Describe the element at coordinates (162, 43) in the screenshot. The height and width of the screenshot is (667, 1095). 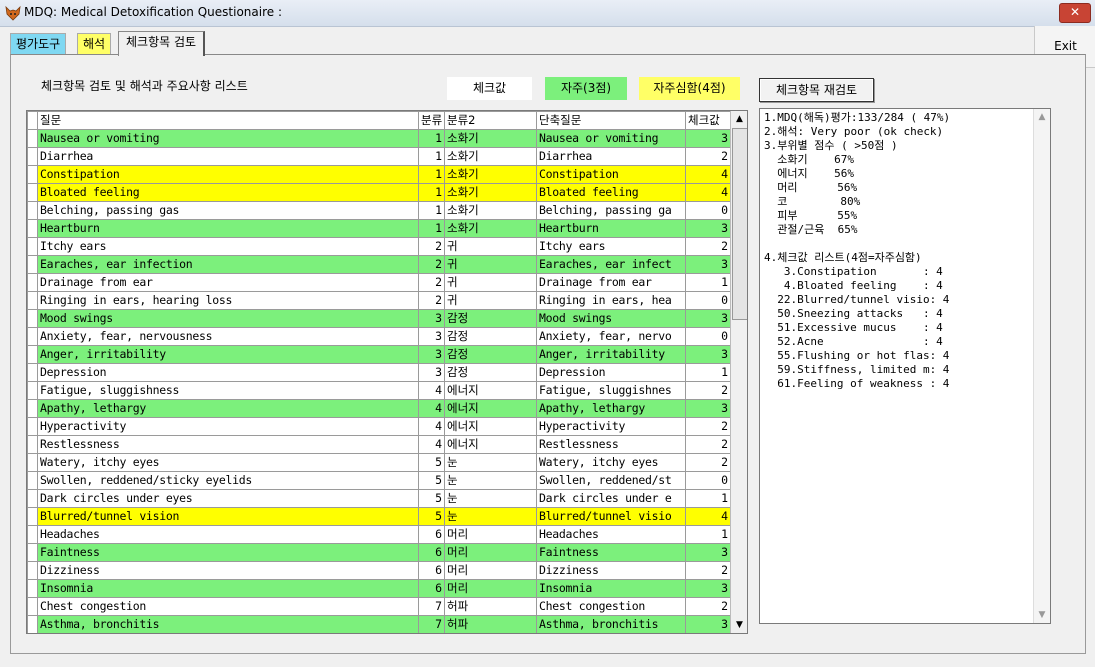
I see `tab-check-item-review: 체크항목 검토` at that location.